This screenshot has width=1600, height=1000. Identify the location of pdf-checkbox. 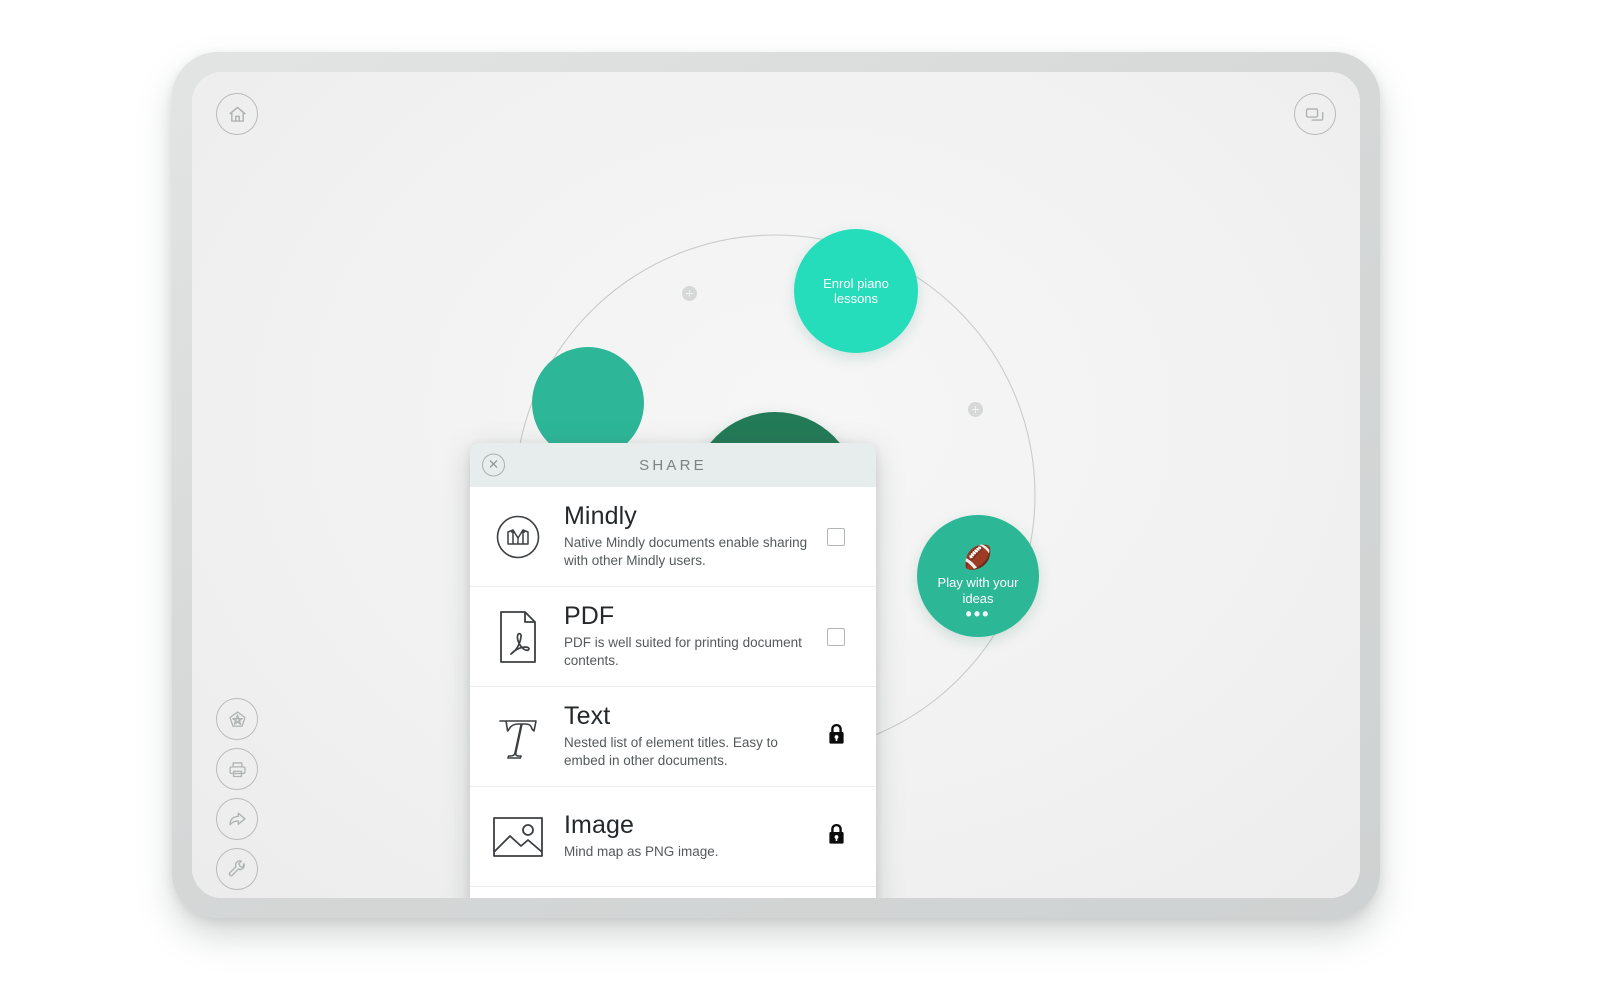
(836, 636).